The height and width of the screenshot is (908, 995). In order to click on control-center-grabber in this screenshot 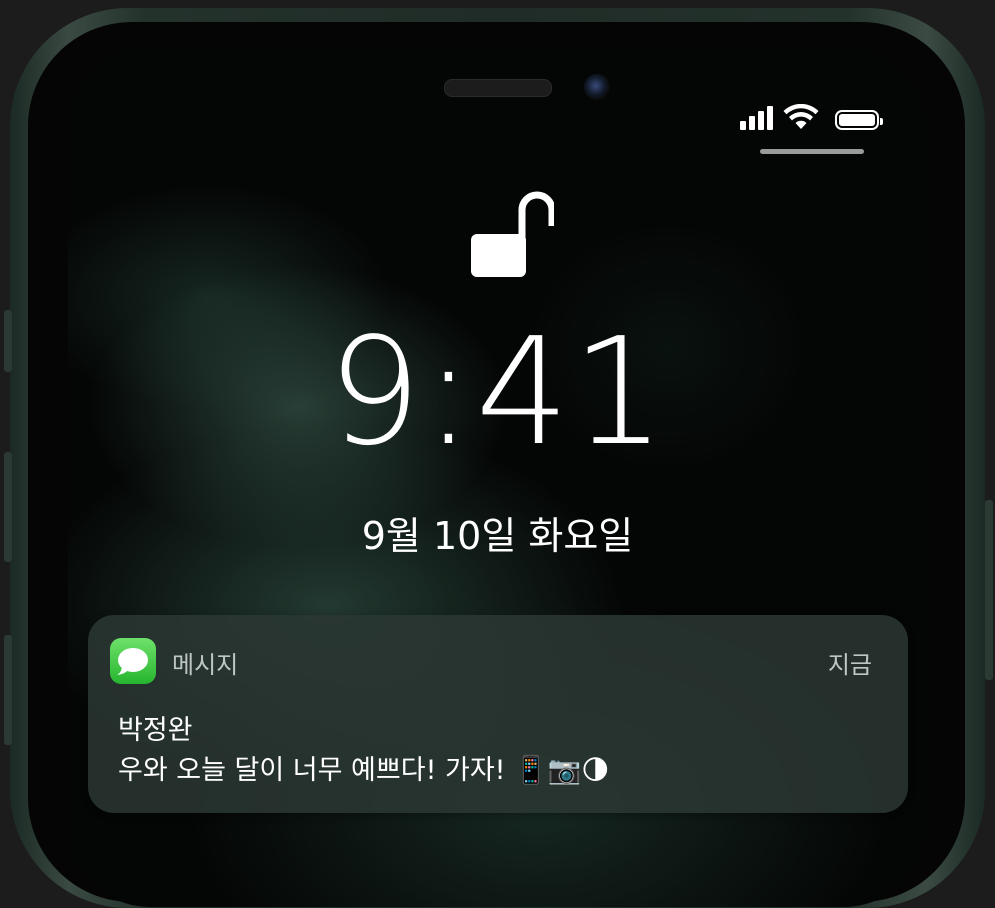, I will do `click(812, 151)`.